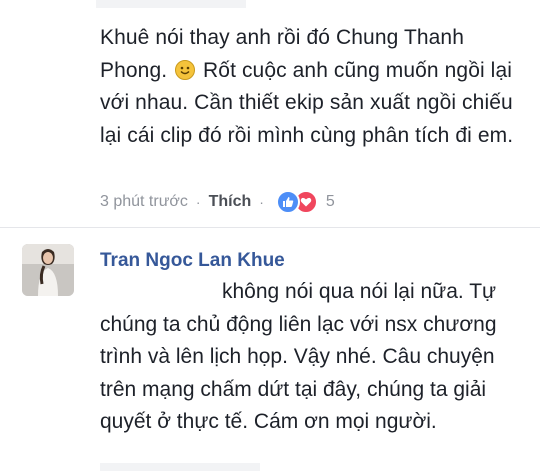  I want to click on next-meta-edge, so click(180, 467).